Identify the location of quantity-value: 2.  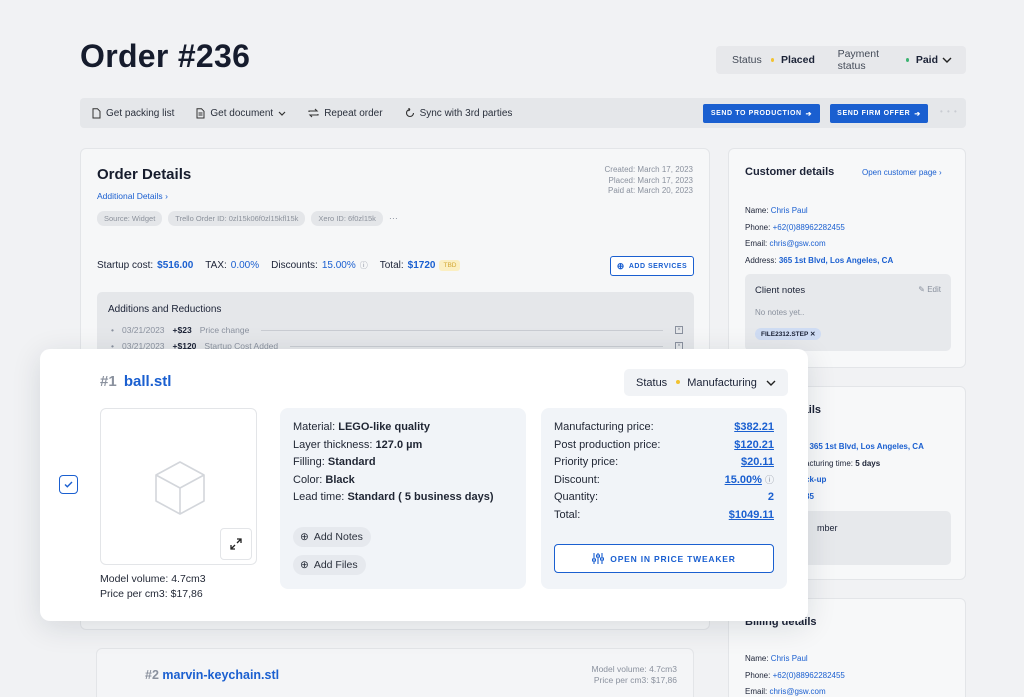
(771, 498).